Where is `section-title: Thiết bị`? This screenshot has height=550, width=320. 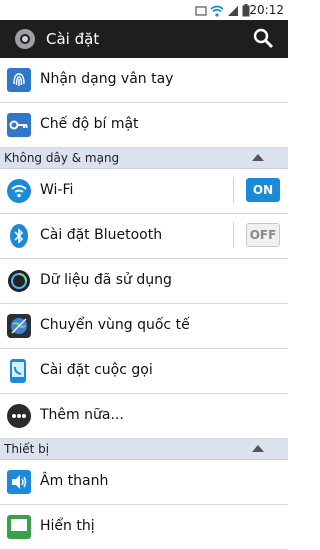
section-title: Thiết bị is located at coordinates (27, 449).